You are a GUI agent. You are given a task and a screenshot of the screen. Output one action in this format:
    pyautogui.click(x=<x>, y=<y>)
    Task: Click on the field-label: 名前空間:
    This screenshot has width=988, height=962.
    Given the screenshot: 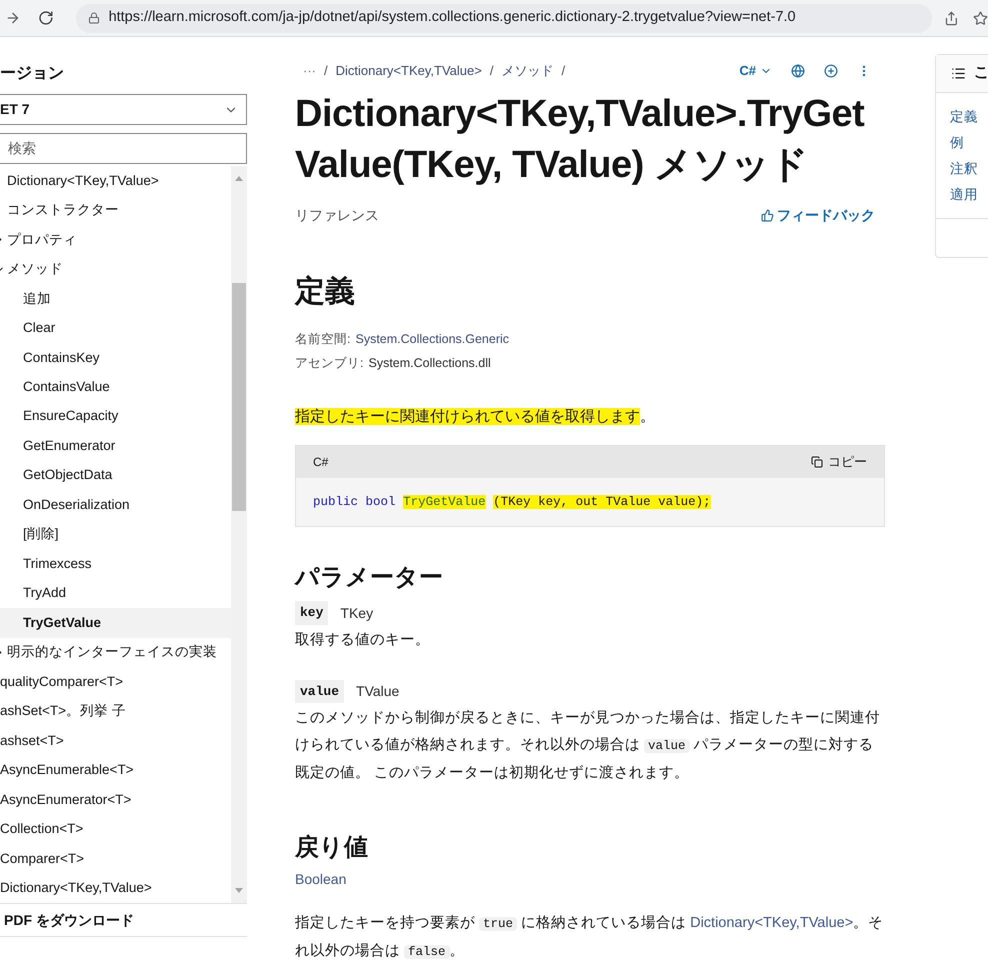 What is the action you would take?
    pyautogui.click(x=322, y=339)
    